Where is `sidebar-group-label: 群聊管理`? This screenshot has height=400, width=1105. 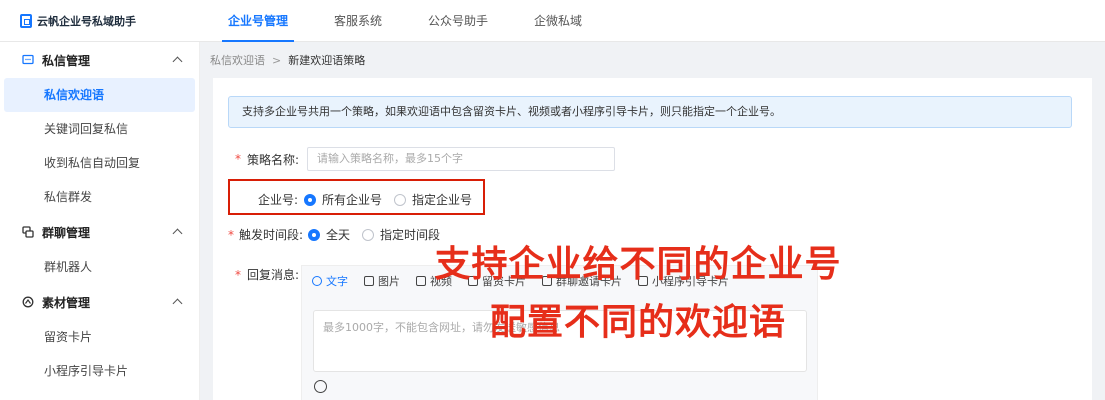 sidebar-group-label: 群聊管理 is located at coordinates (66, 232).